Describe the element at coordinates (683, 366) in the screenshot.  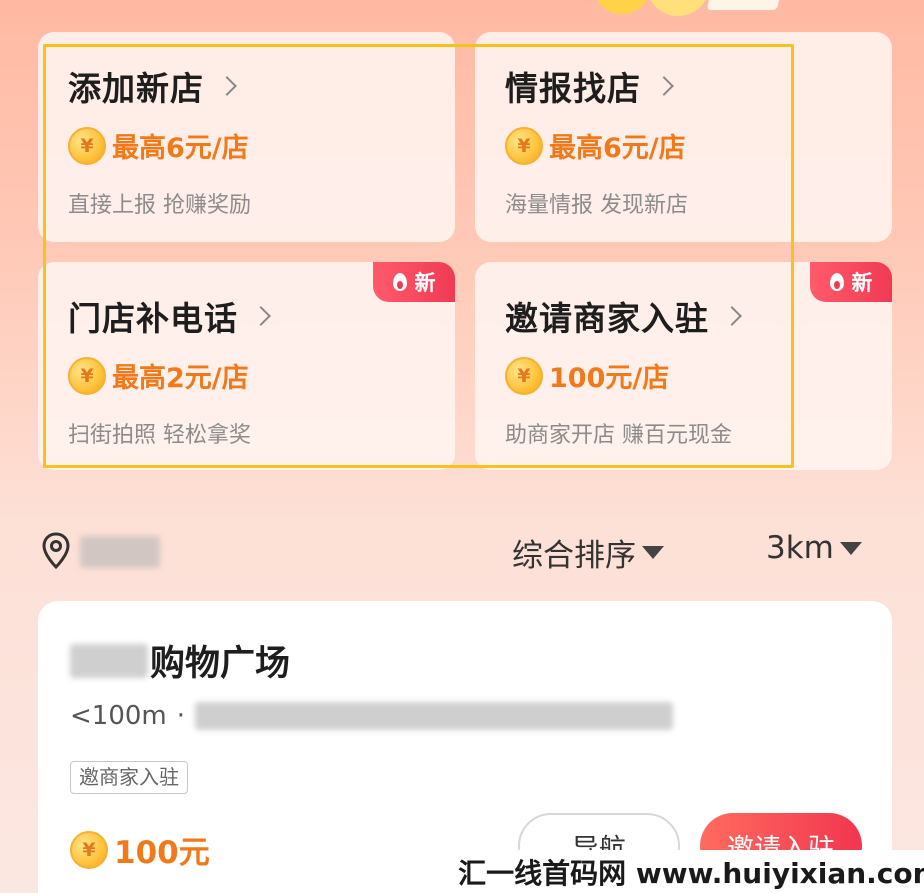
I see `task-card-invite-merchant: 新 邀请商家入驻 ¥ 100元/店 助商家开店 赚百元现金` at that location.